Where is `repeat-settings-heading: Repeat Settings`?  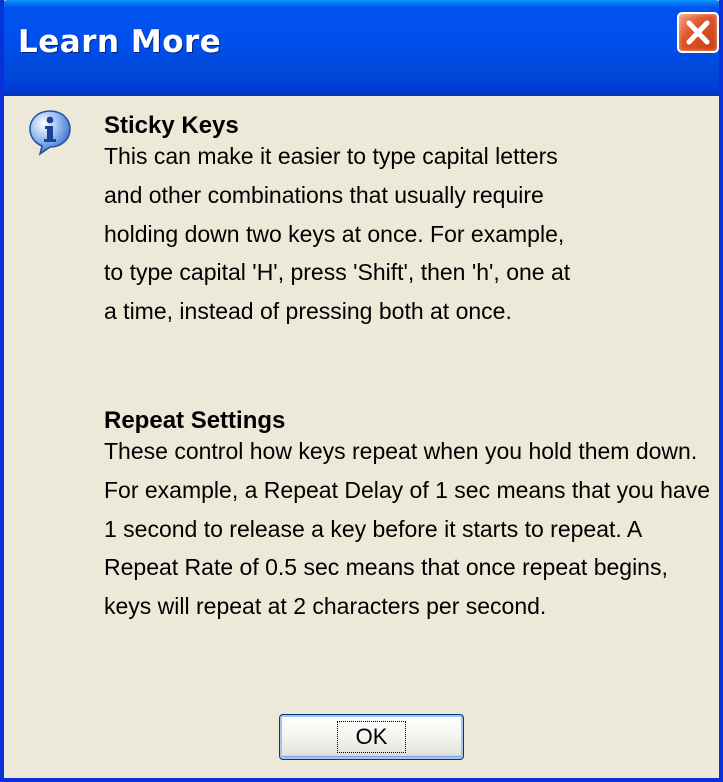
repeat-settings-heading: Repeat Settings is located at coordinates (195, 420).